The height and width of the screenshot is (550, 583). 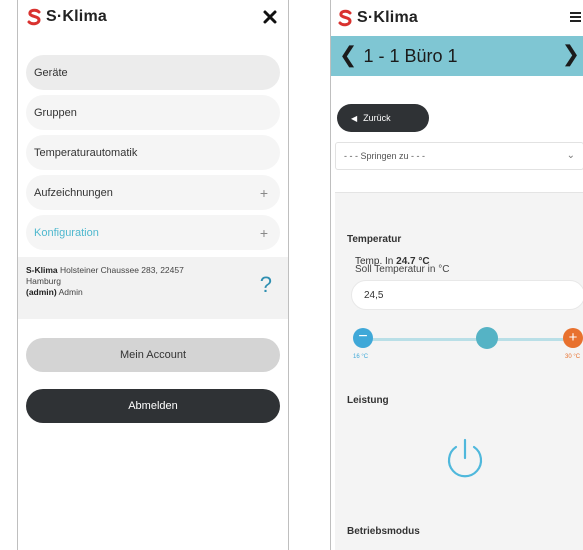 I want to click on company-address-line: S-Klima Holsteiner Chaussee 283, 22457, so click(x=153, y=270).